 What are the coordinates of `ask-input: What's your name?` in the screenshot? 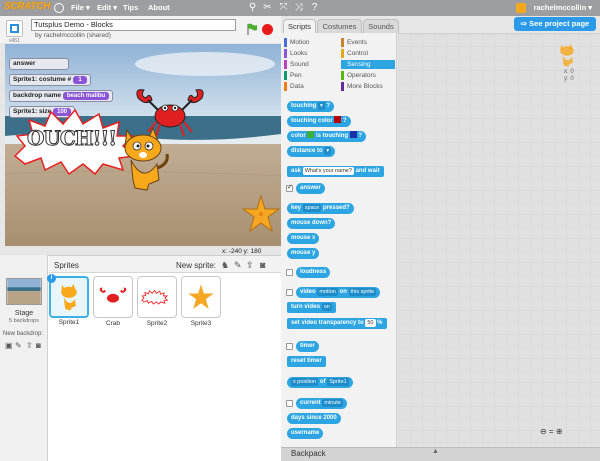 It's located at (328, 171).